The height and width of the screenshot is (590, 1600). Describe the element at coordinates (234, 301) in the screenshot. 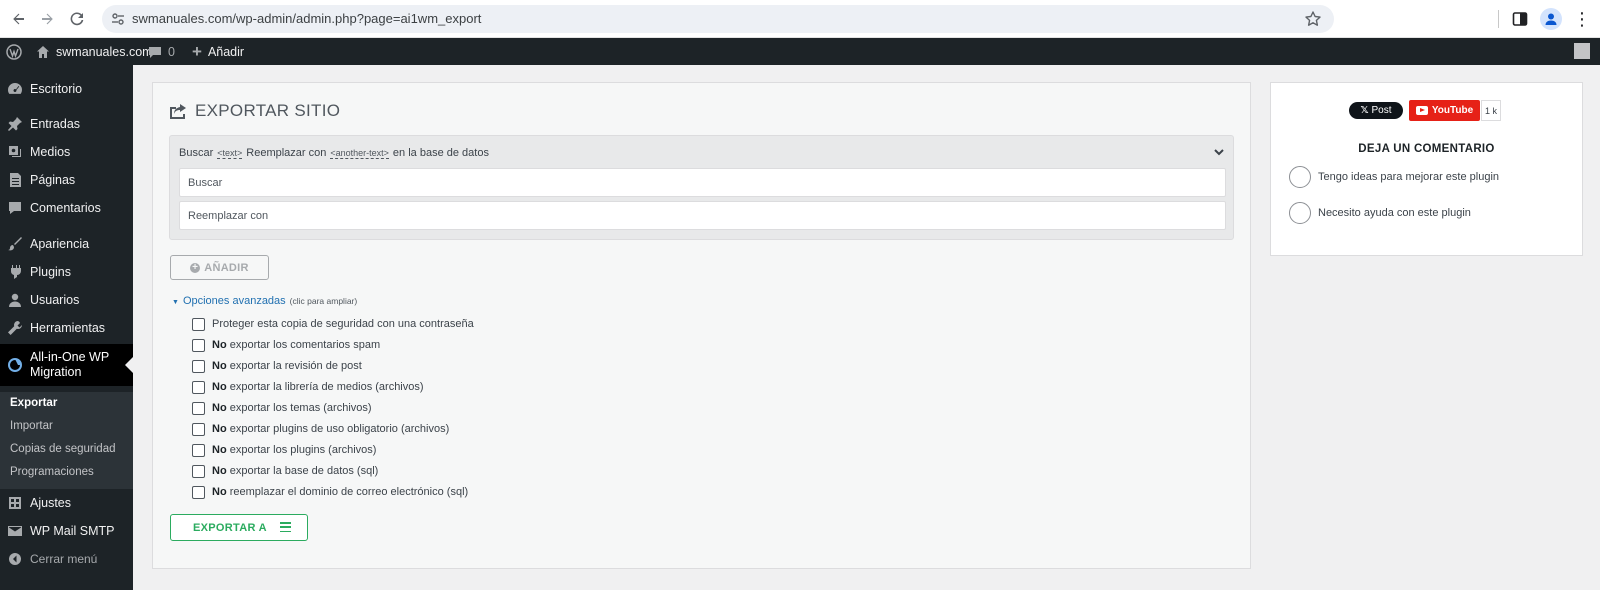

I see `advanced-options-label: Opciones avanzadas` at that location.